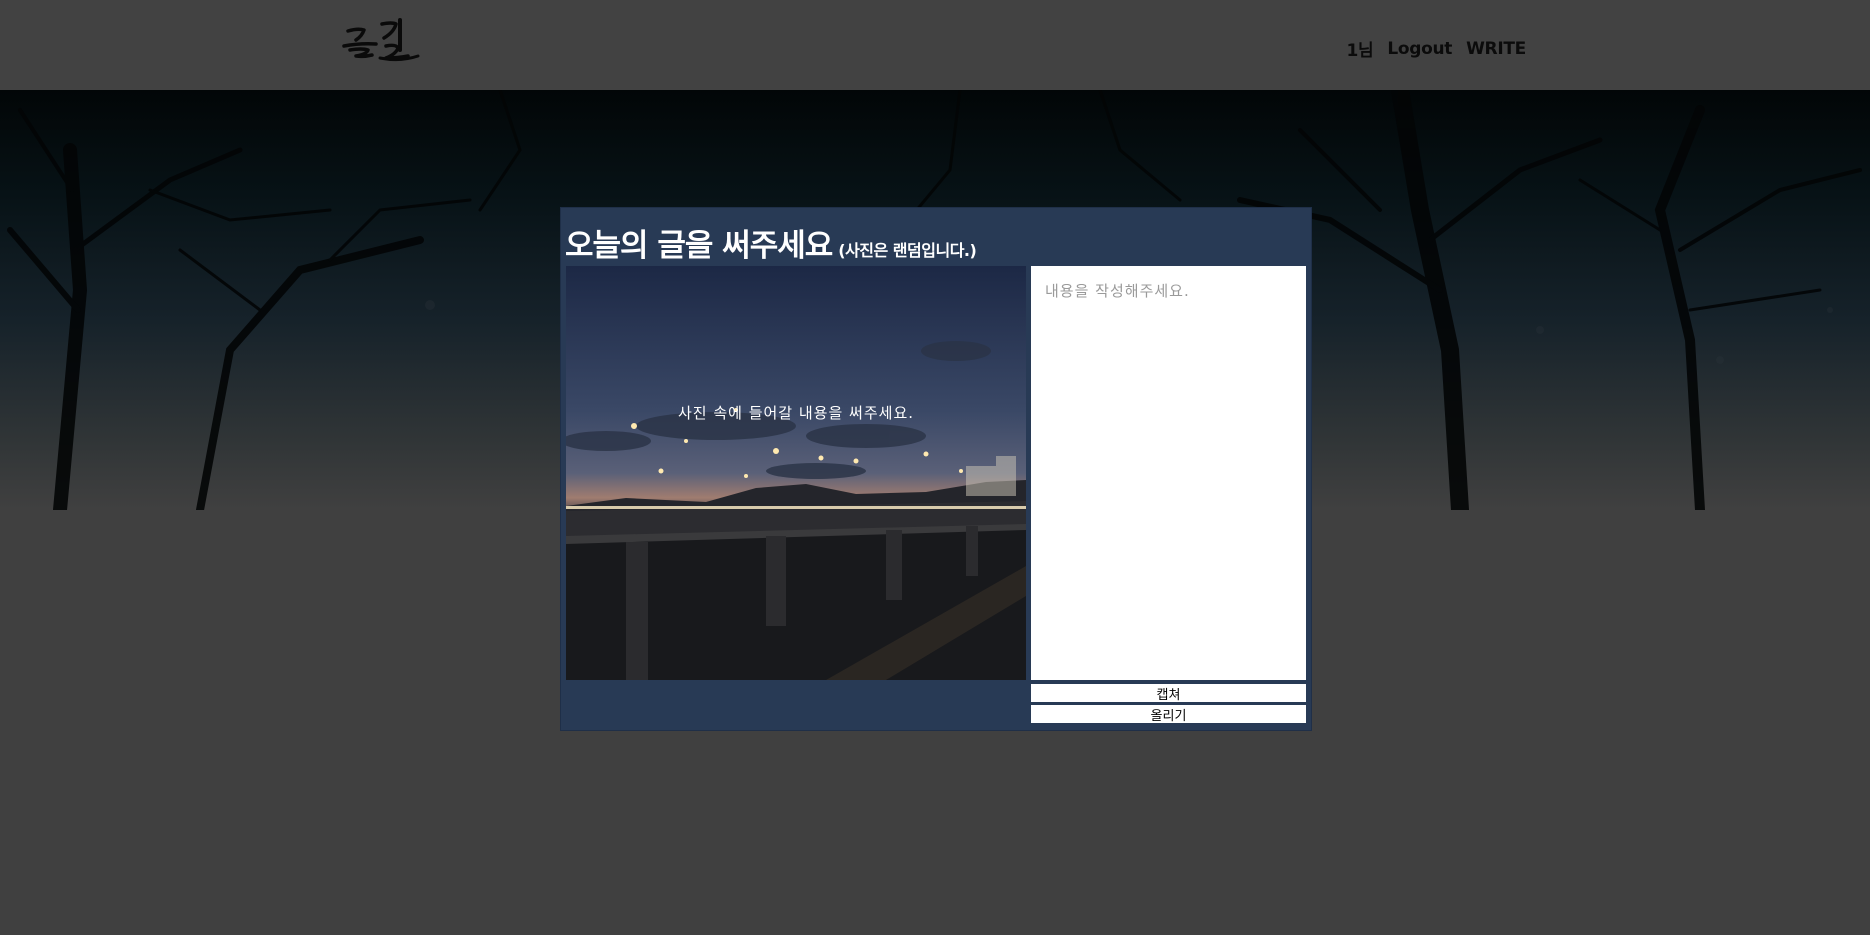 The image size is (1870, 935). Describe the element at coordinates (1168, 693) in the screenshot. I see `capture-button: 캡쳐` at that location.